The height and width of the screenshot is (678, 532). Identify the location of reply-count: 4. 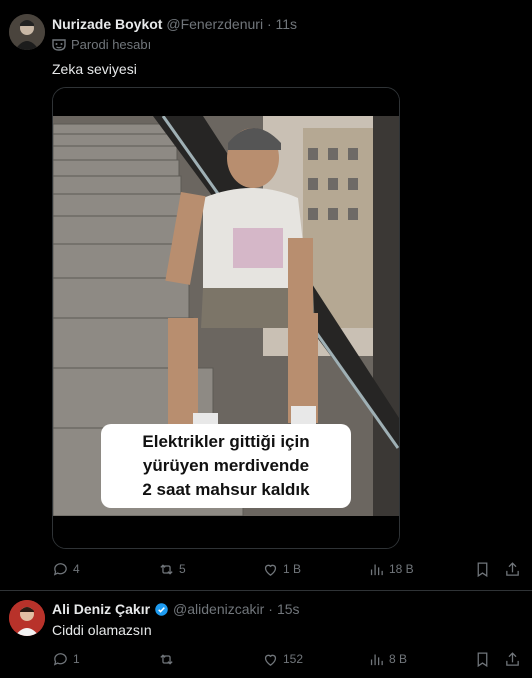
(76, 569).